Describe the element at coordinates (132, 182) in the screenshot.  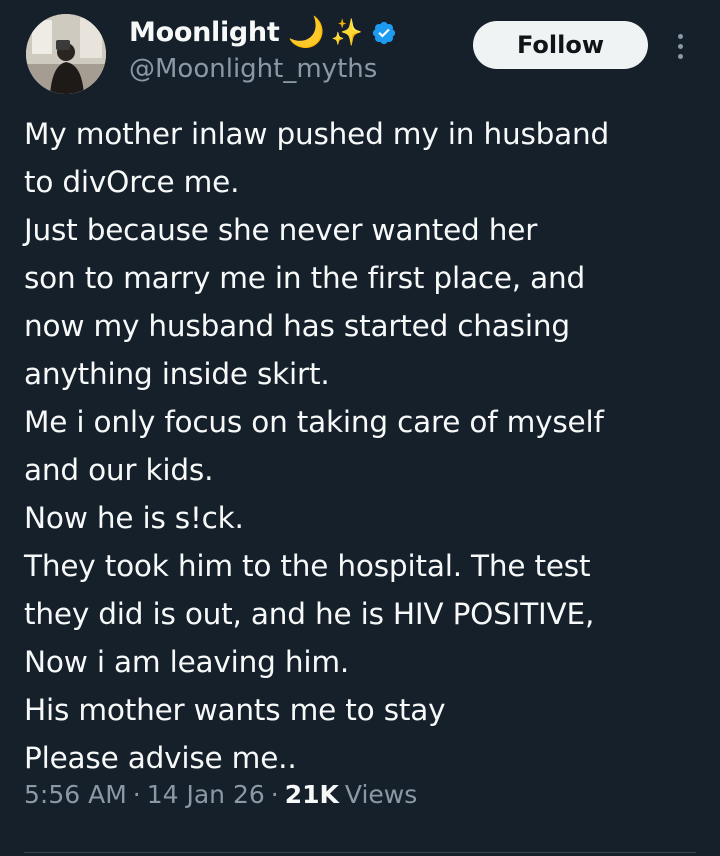
I see `tweet-line: to divOrce me.` at that location.